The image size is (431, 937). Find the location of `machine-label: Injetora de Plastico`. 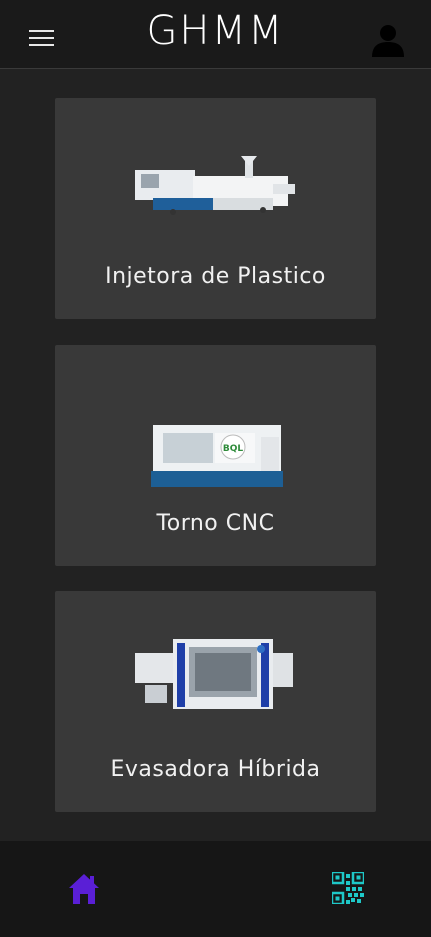

machine-label: Injetora de Plastico is located at coordinates (215, 276).